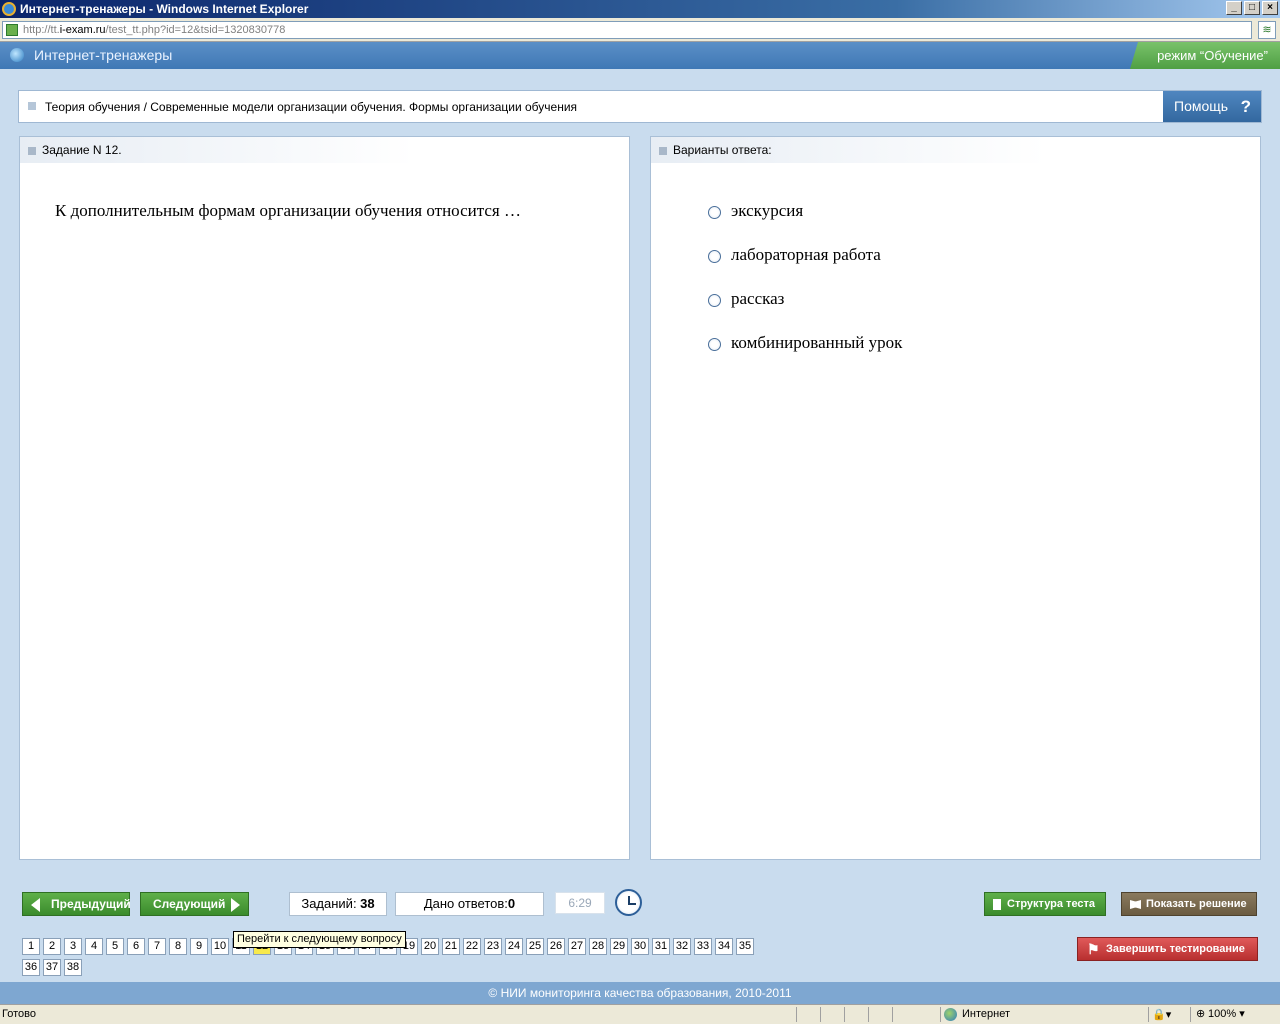 The width and height of the screenshot is (1280, 1024). What do you see at coordinates (805, 267) in the screenshot?
I see `answer-option: лабораторная работа` at bounding box center [805, 267].